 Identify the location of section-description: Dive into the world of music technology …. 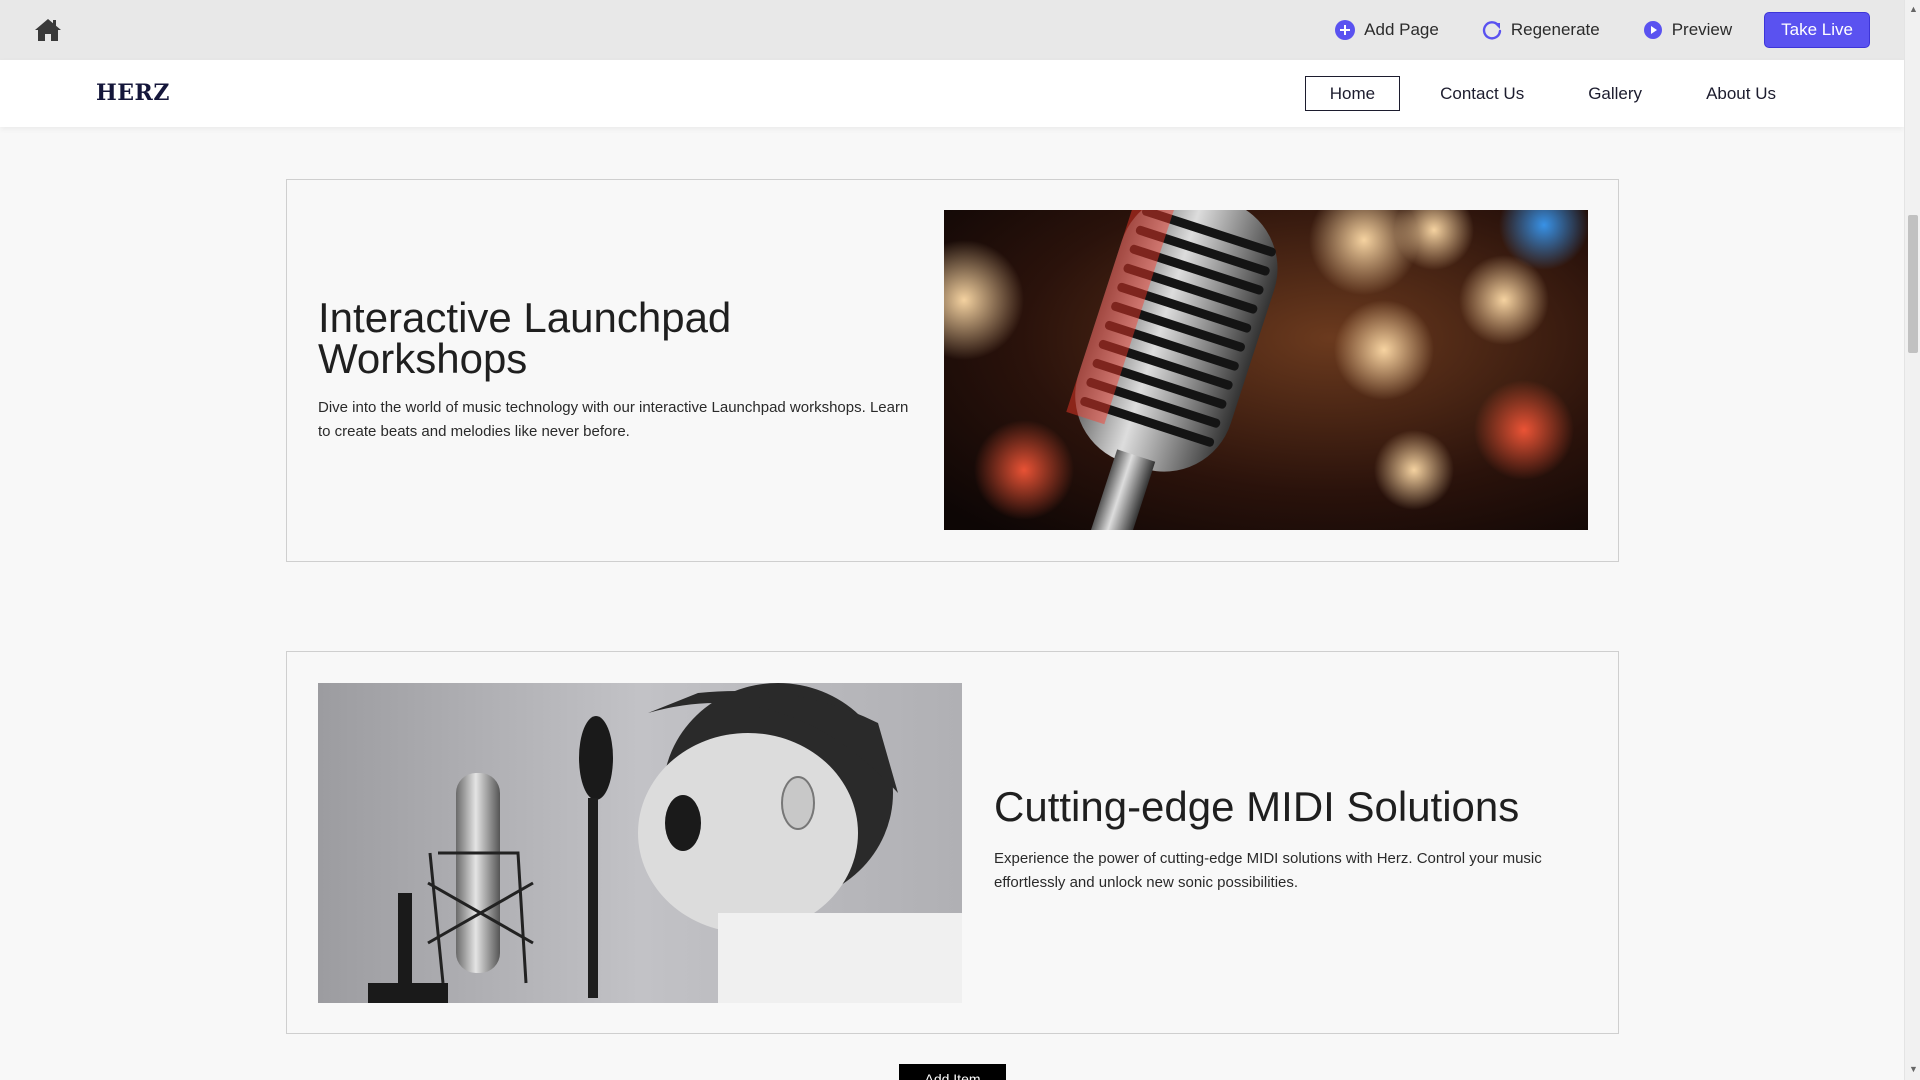
(613, 419).